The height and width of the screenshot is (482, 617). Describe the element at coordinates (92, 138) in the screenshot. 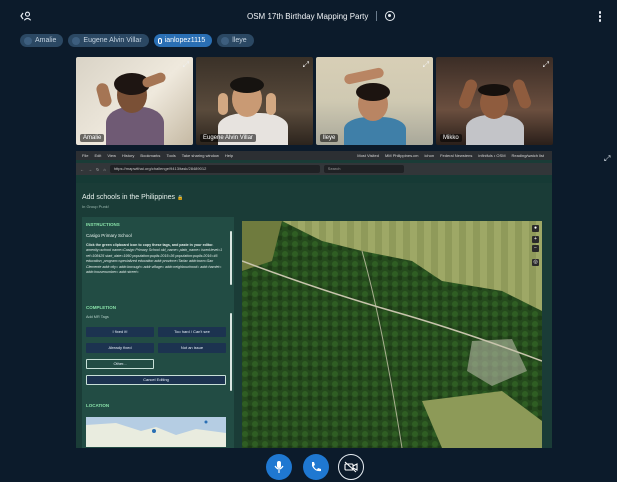

I see `tile-name-label: Amalie` at that location.